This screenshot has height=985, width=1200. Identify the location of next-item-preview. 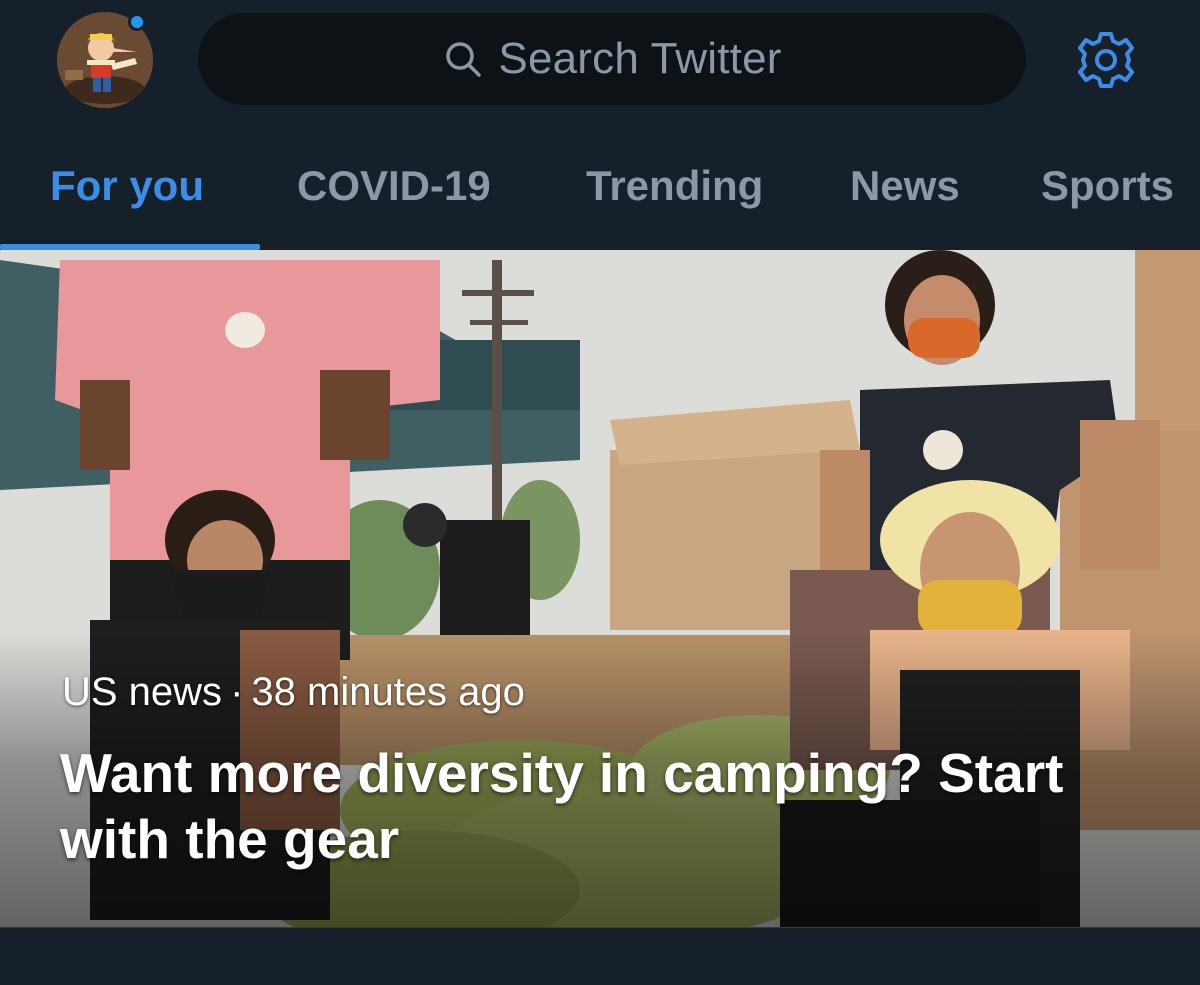
(600, 956).